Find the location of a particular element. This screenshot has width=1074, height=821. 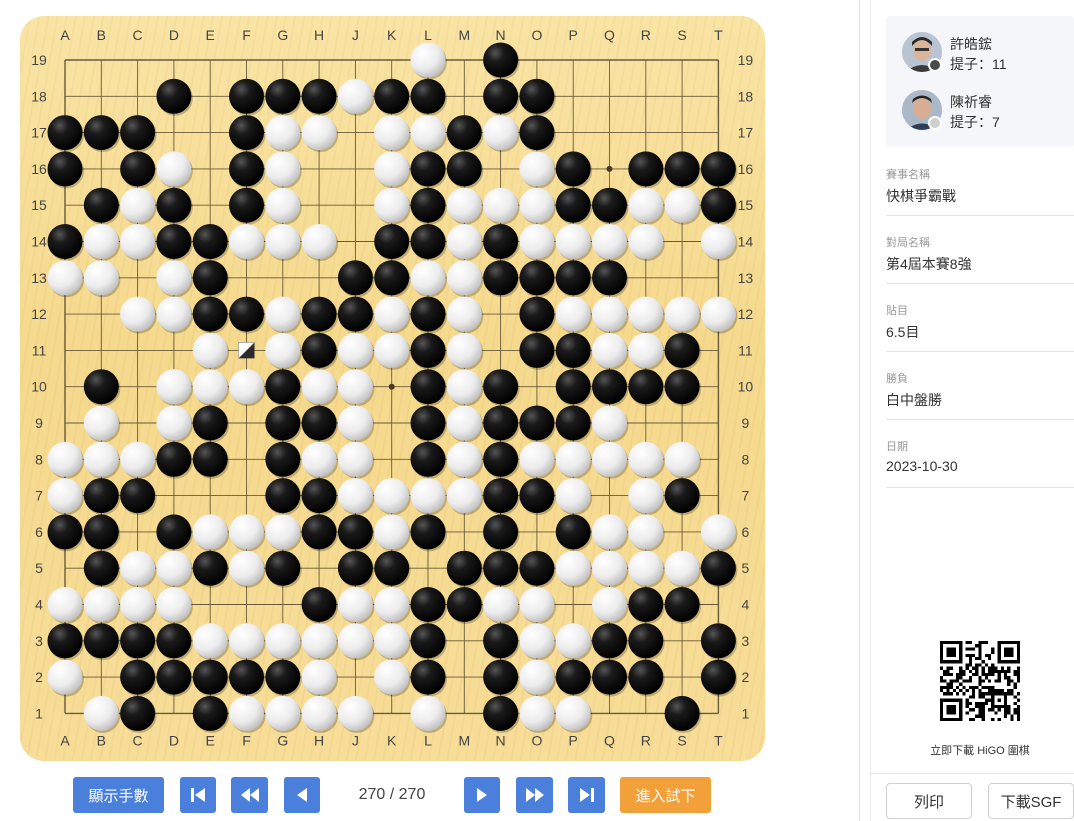

row-label: 4 is located at coordinates (746, 605).